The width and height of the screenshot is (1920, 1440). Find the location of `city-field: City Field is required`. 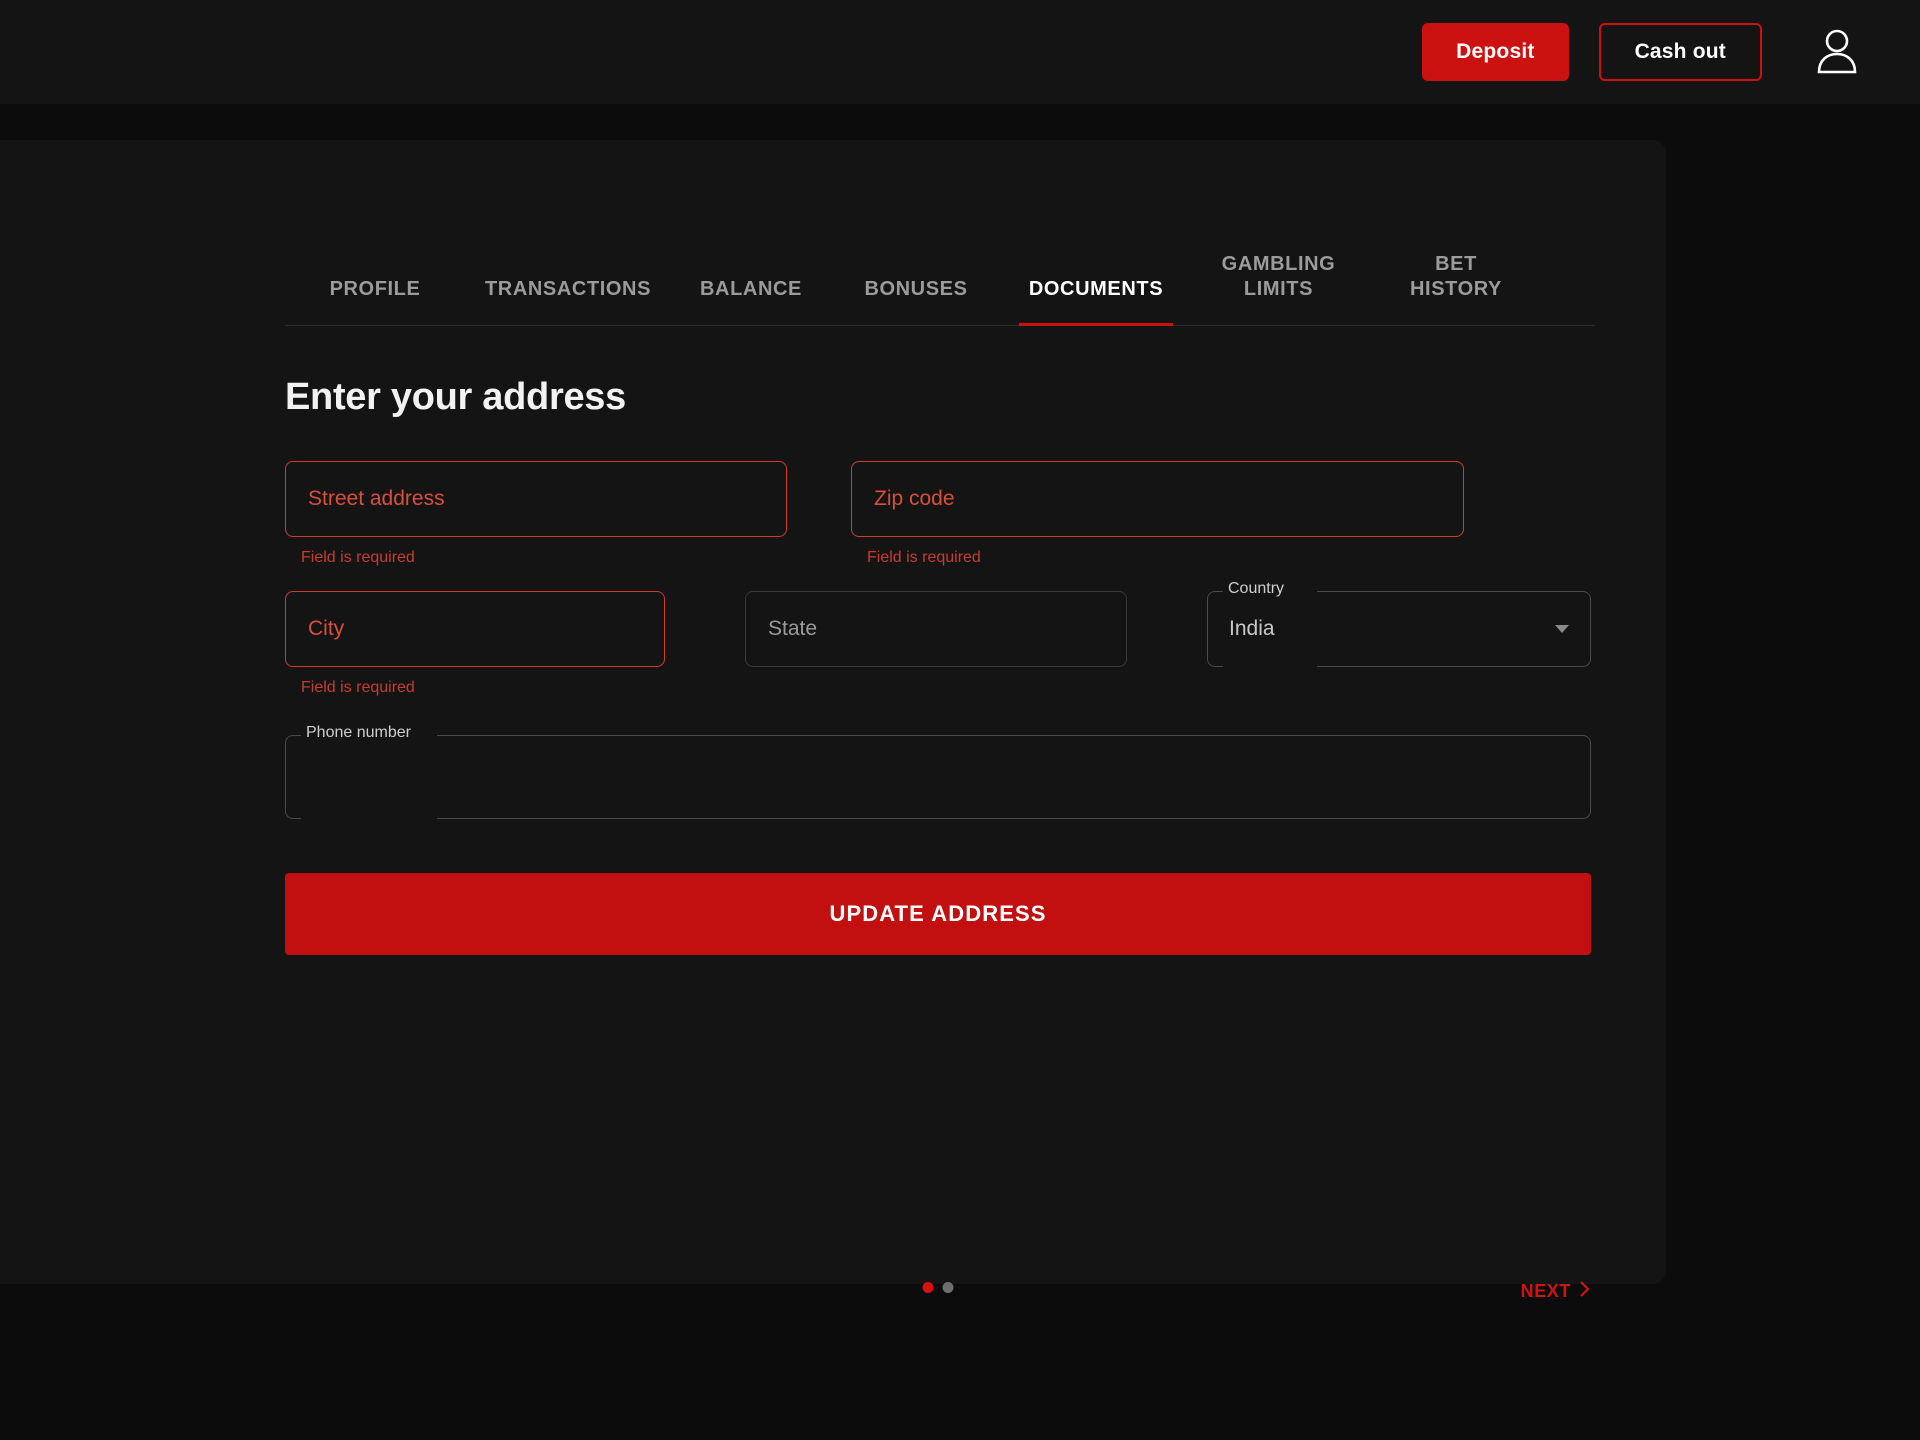

city-field: City Field is required is located at coordinates (475, 644).